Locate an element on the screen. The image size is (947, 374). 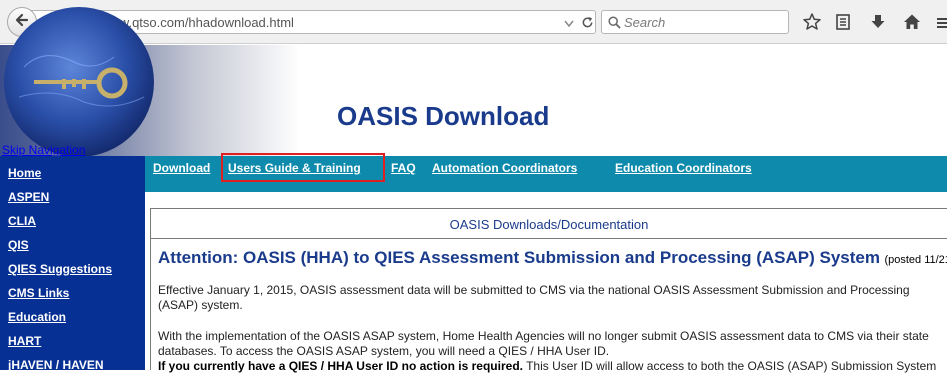
panel-divider is located at coordinates (549, 238).